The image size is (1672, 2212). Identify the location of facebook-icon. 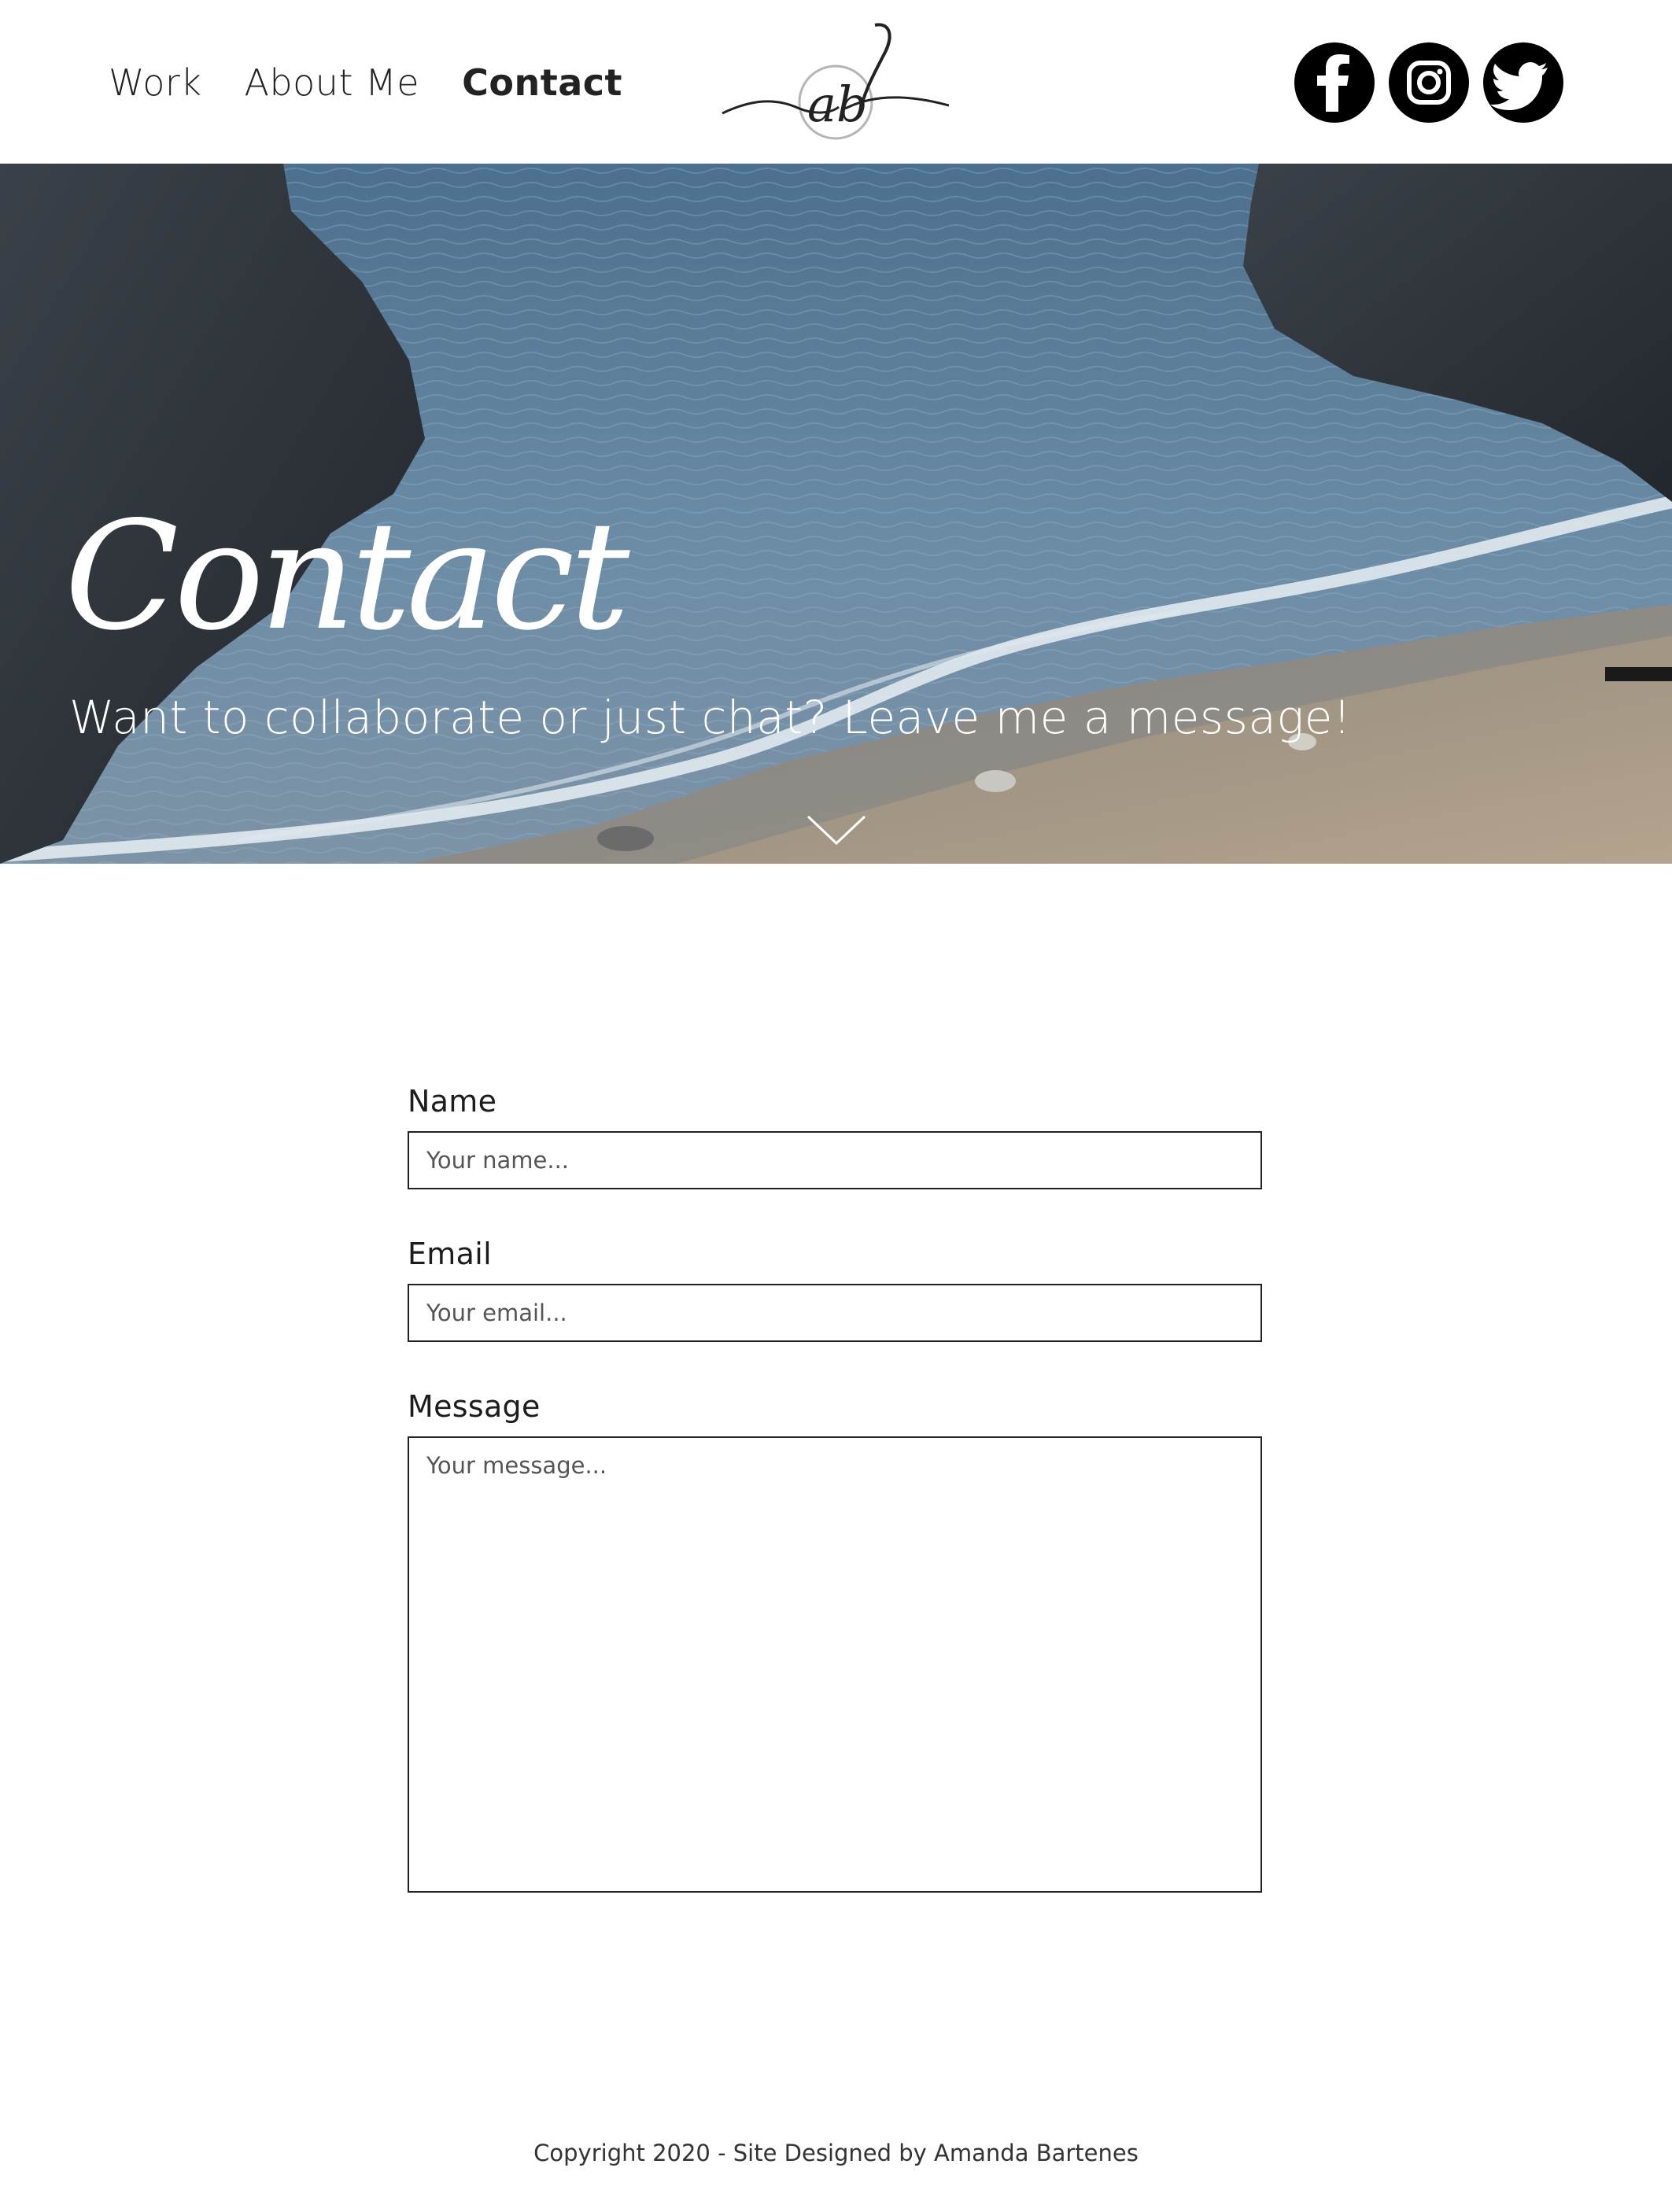
(1334, 82).